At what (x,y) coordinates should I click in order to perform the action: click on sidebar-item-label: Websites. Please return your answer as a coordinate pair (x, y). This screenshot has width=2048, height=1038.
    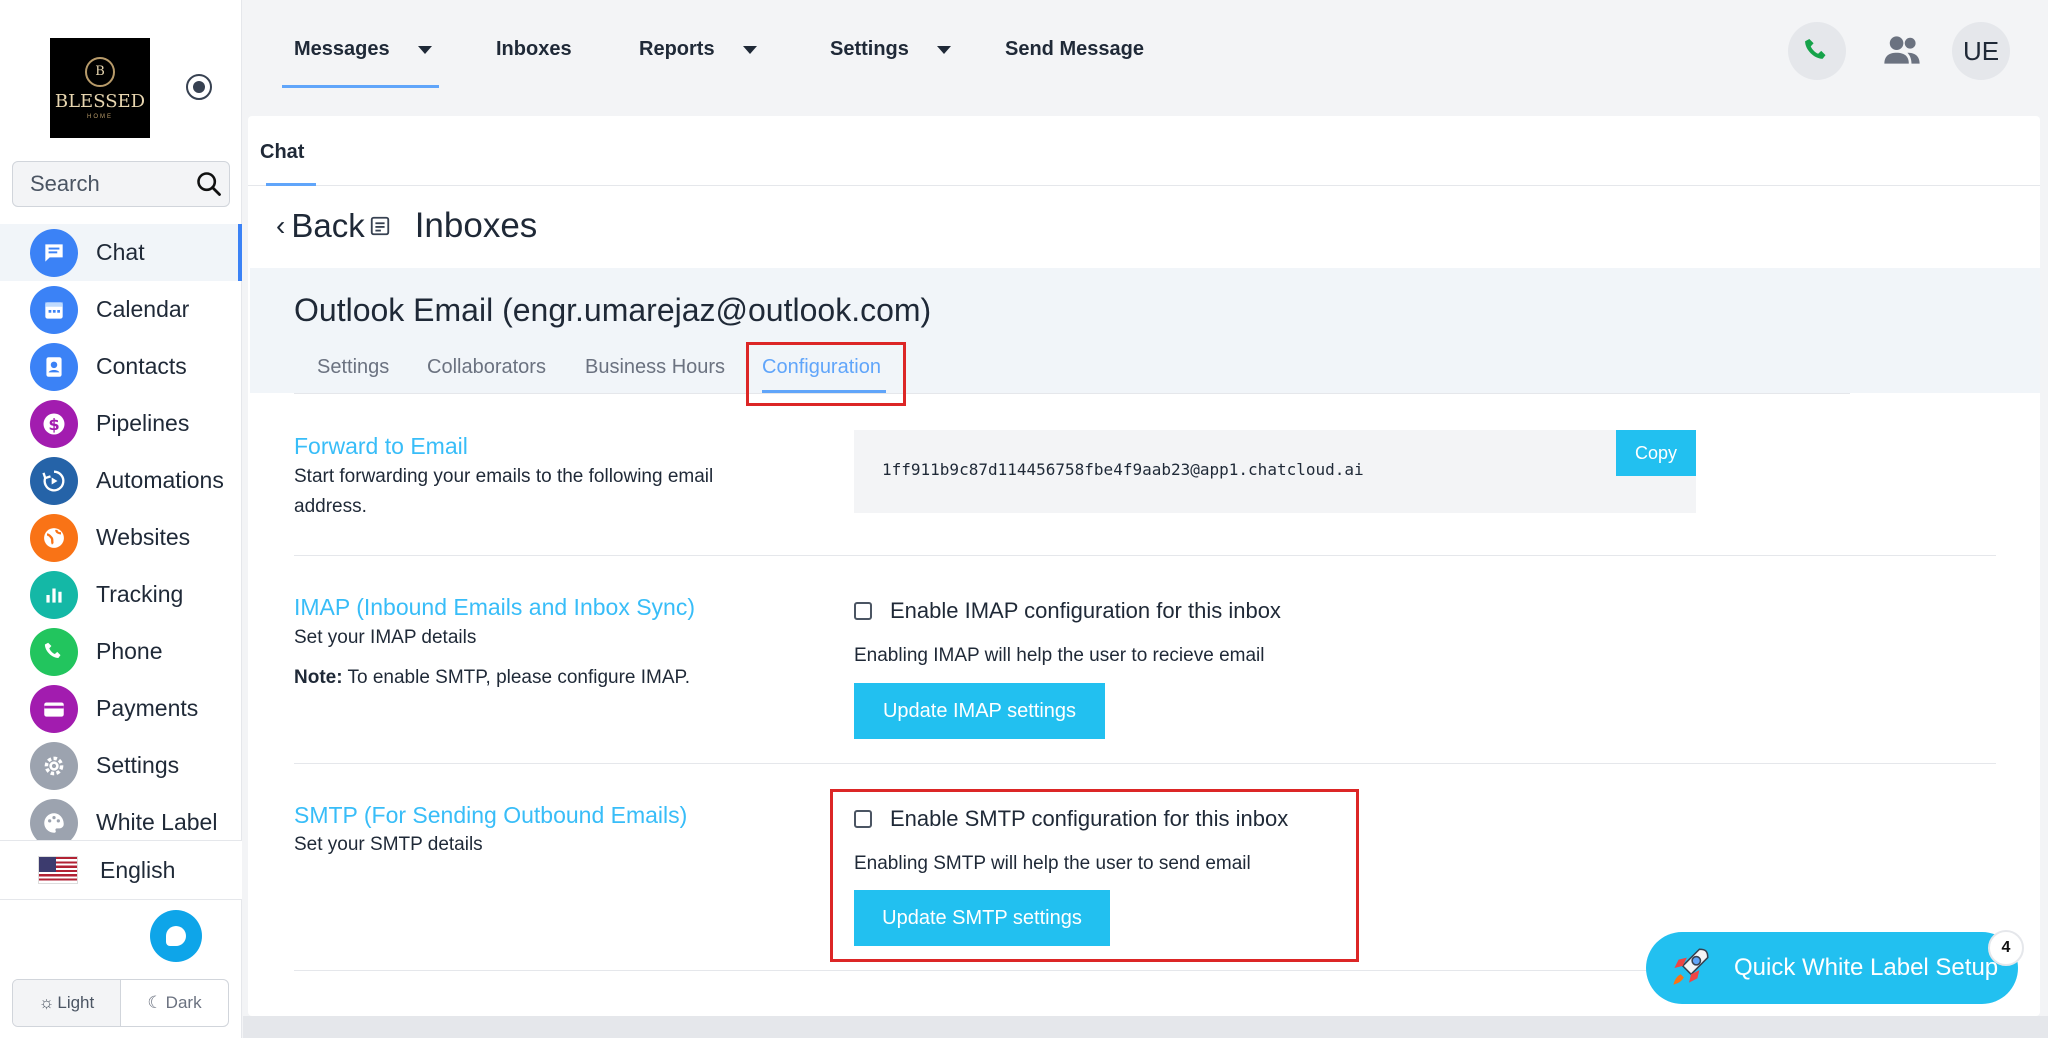
    Looking at the image, I should click on (143, 537).